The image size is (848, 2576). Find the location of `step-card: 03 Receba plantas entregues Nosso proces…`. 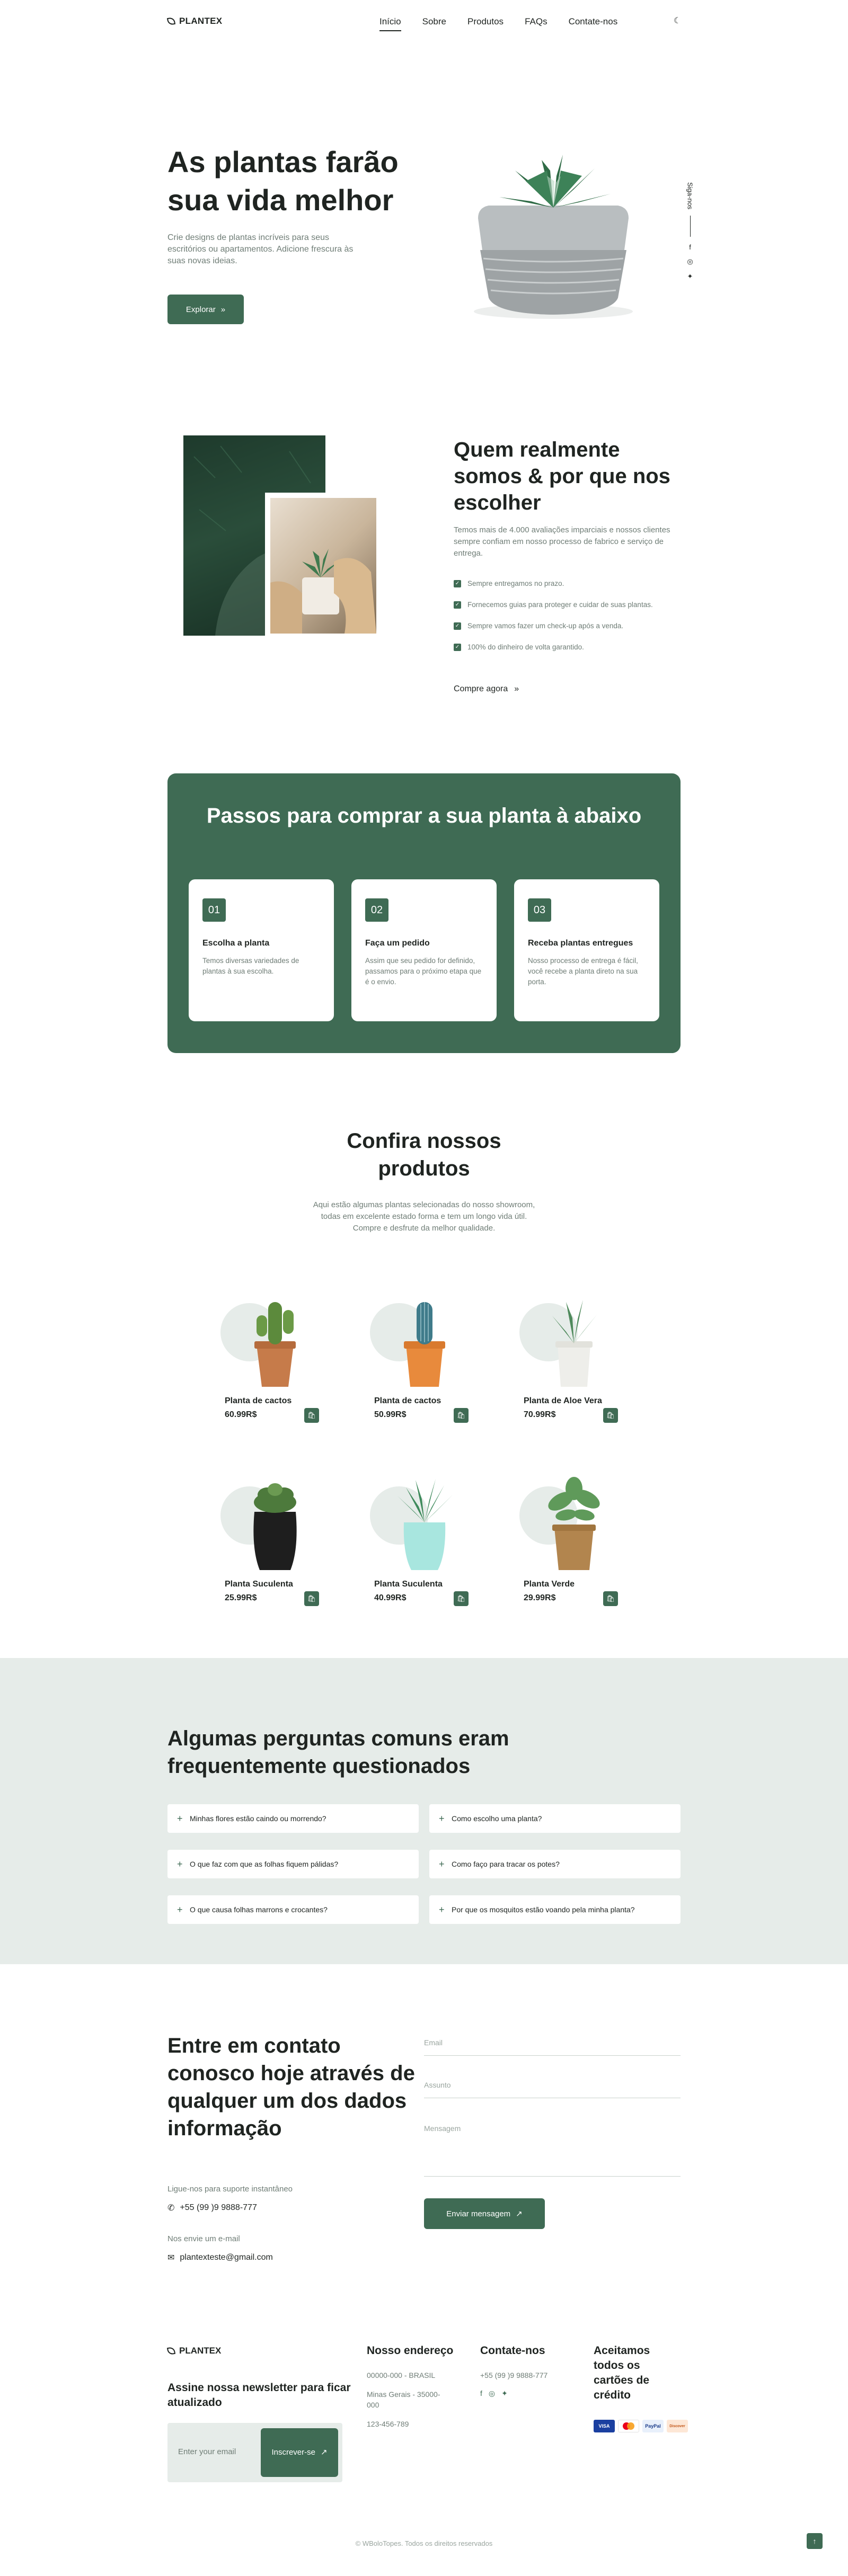

step-card: 03 Receba plantas entregues Nosso proces… is located at coordinates (586, 950).